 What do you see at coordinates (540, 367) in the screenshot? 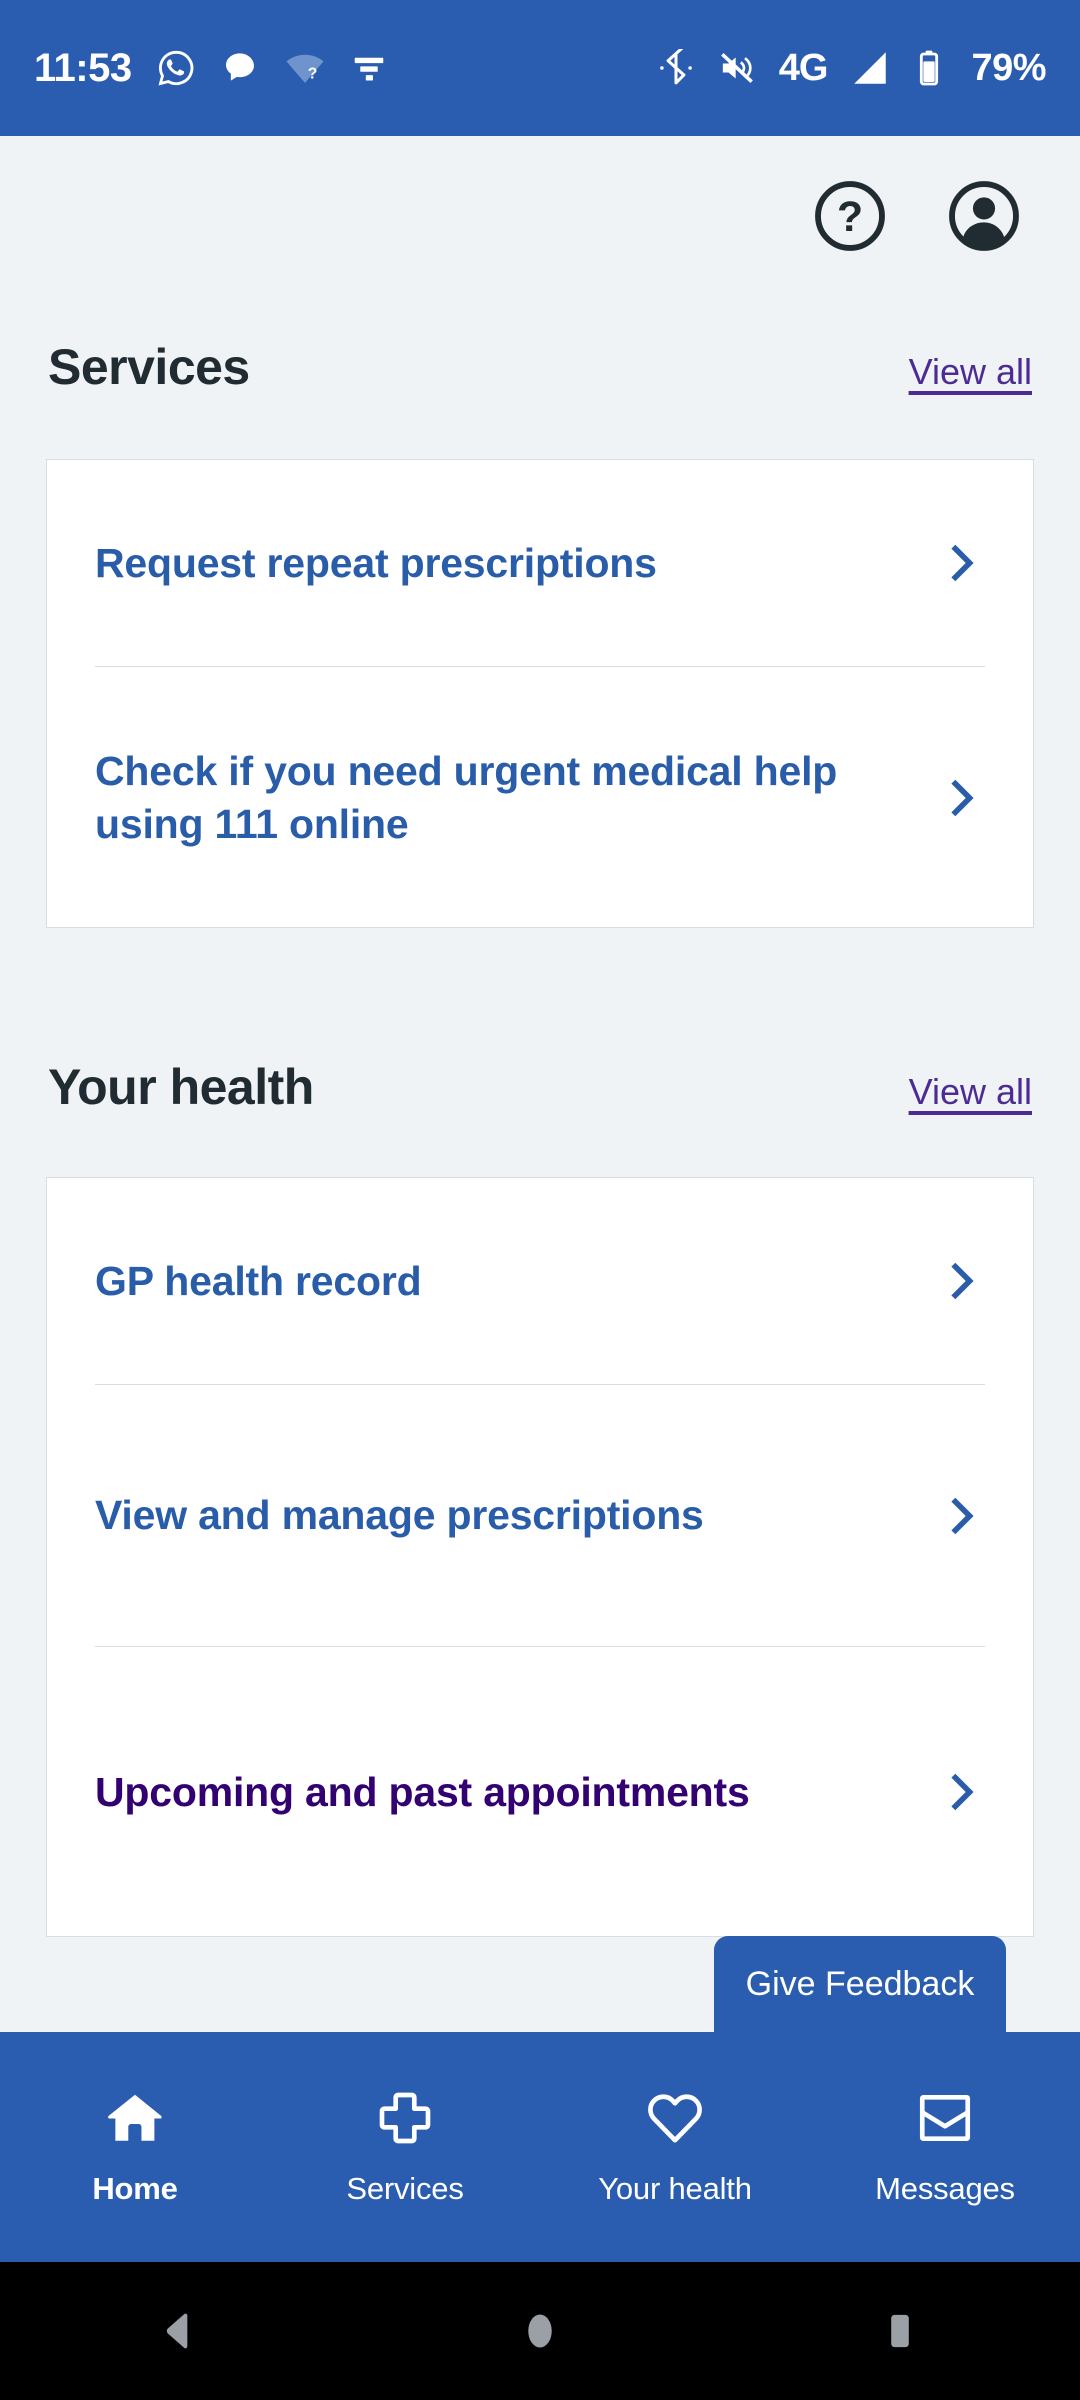
I see `section-header-services: Services View all` at bounding box center [540, 367].